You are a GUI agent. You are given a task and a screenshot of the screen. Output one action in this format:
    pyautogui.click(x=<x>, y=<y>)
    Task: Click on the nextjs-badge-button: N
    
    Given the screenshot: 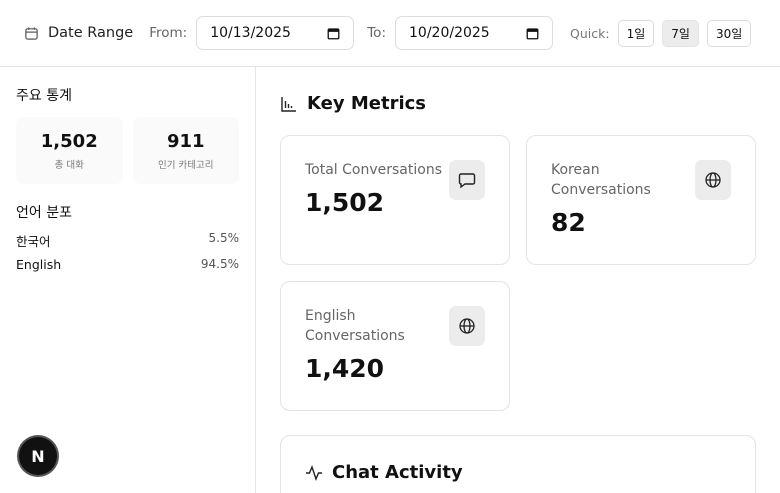 What is the action you would take?
    pyautogui.click(x=38, y=456)
    